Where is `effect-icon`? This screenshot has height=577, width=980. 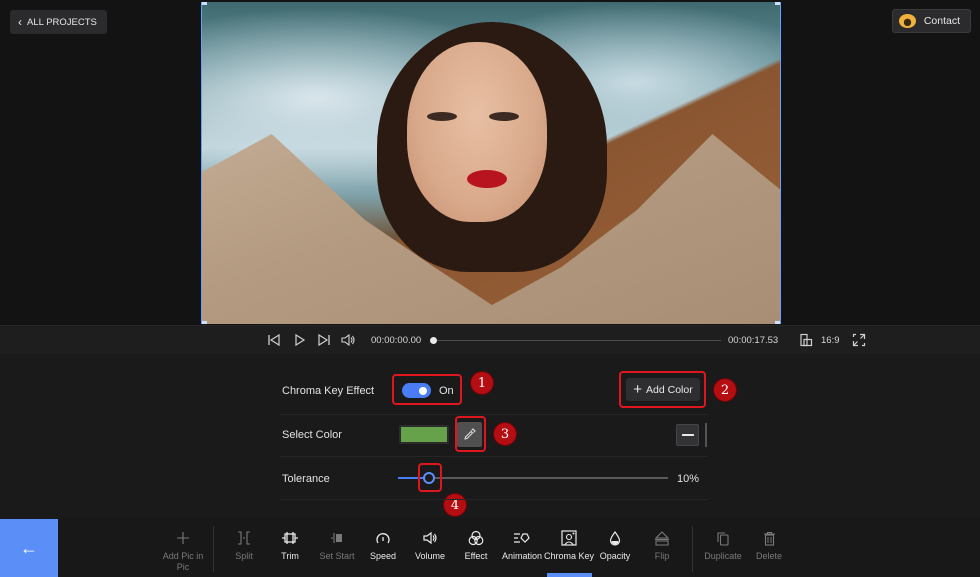 effect-icon is located at coordinates (476, 538).